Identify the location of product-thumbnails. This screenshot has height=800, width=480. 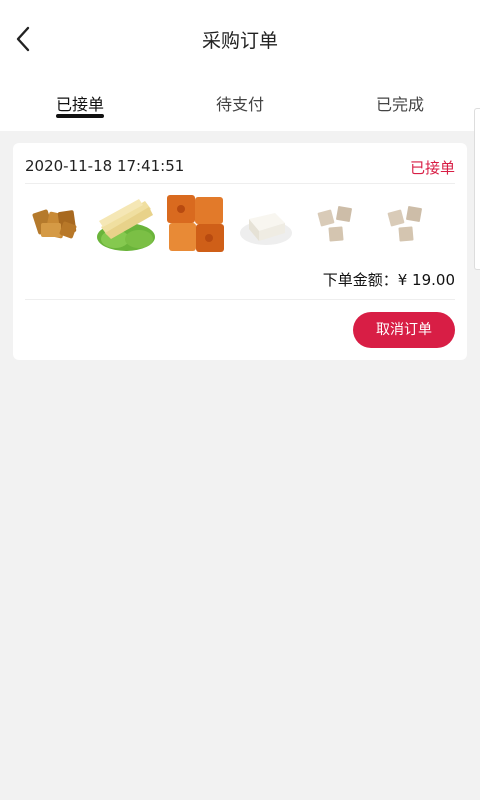
(231, 224).